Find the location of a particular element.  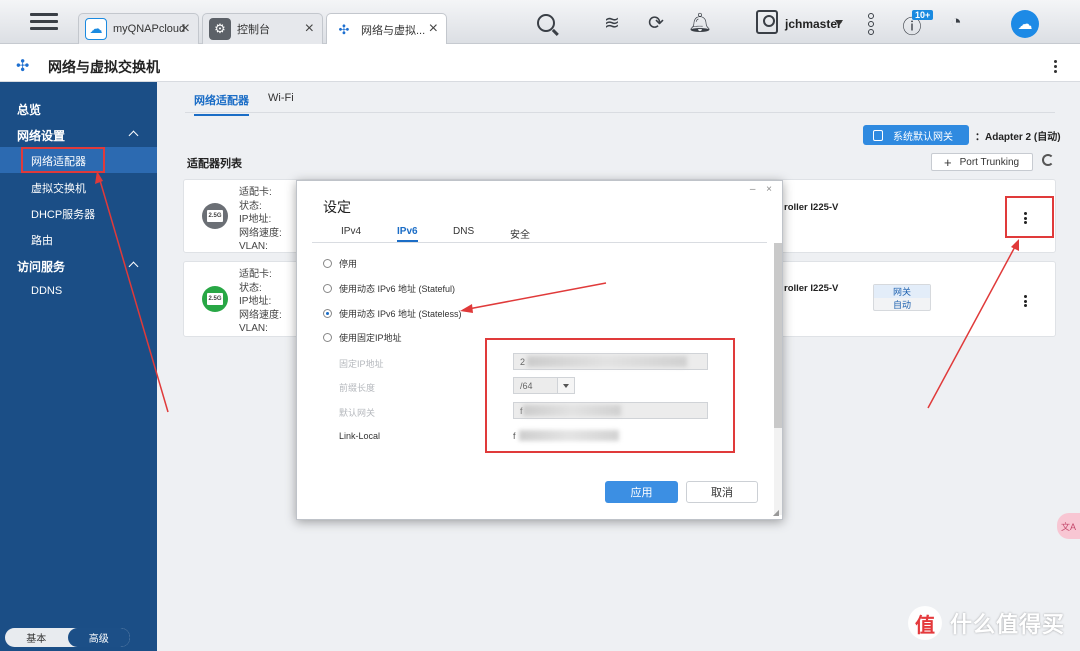

sidebar-item-overview: 总览 is located at coordinates (29, 109).